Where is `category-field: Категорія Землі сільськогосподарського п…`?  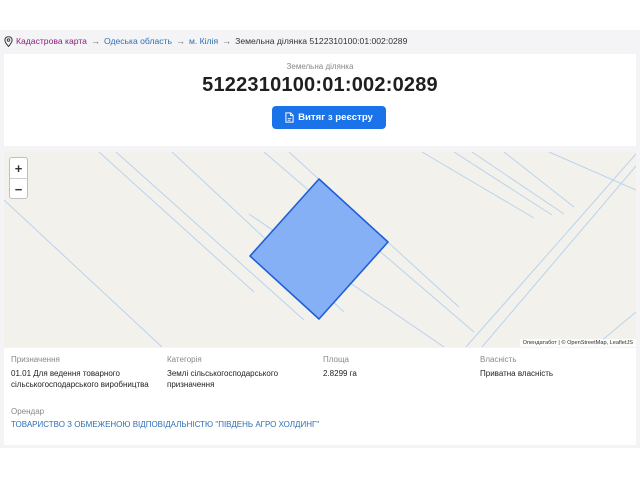 category-field: Категорія Землі сільськогосподарського п… is located at coordinates (242, 372).